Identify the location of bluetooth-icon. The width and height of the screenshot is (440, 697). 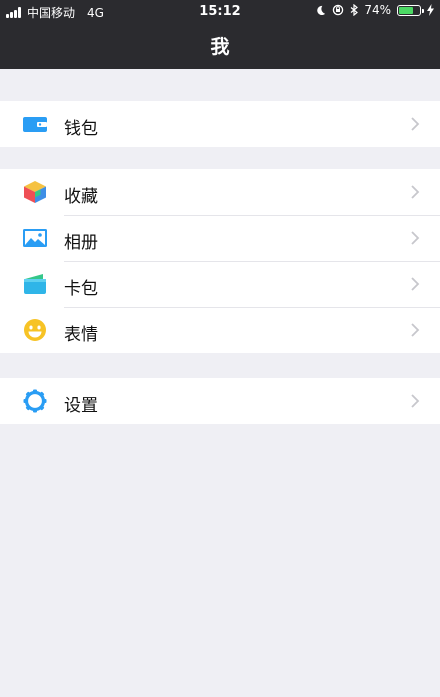
(354, 10).